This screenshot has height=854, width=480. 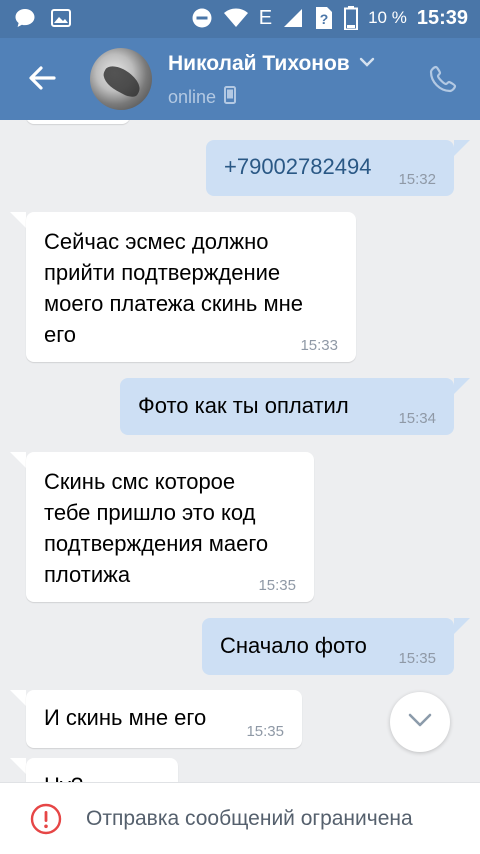 I want to click on message-time: 15:33, so click(x=319, y=345).